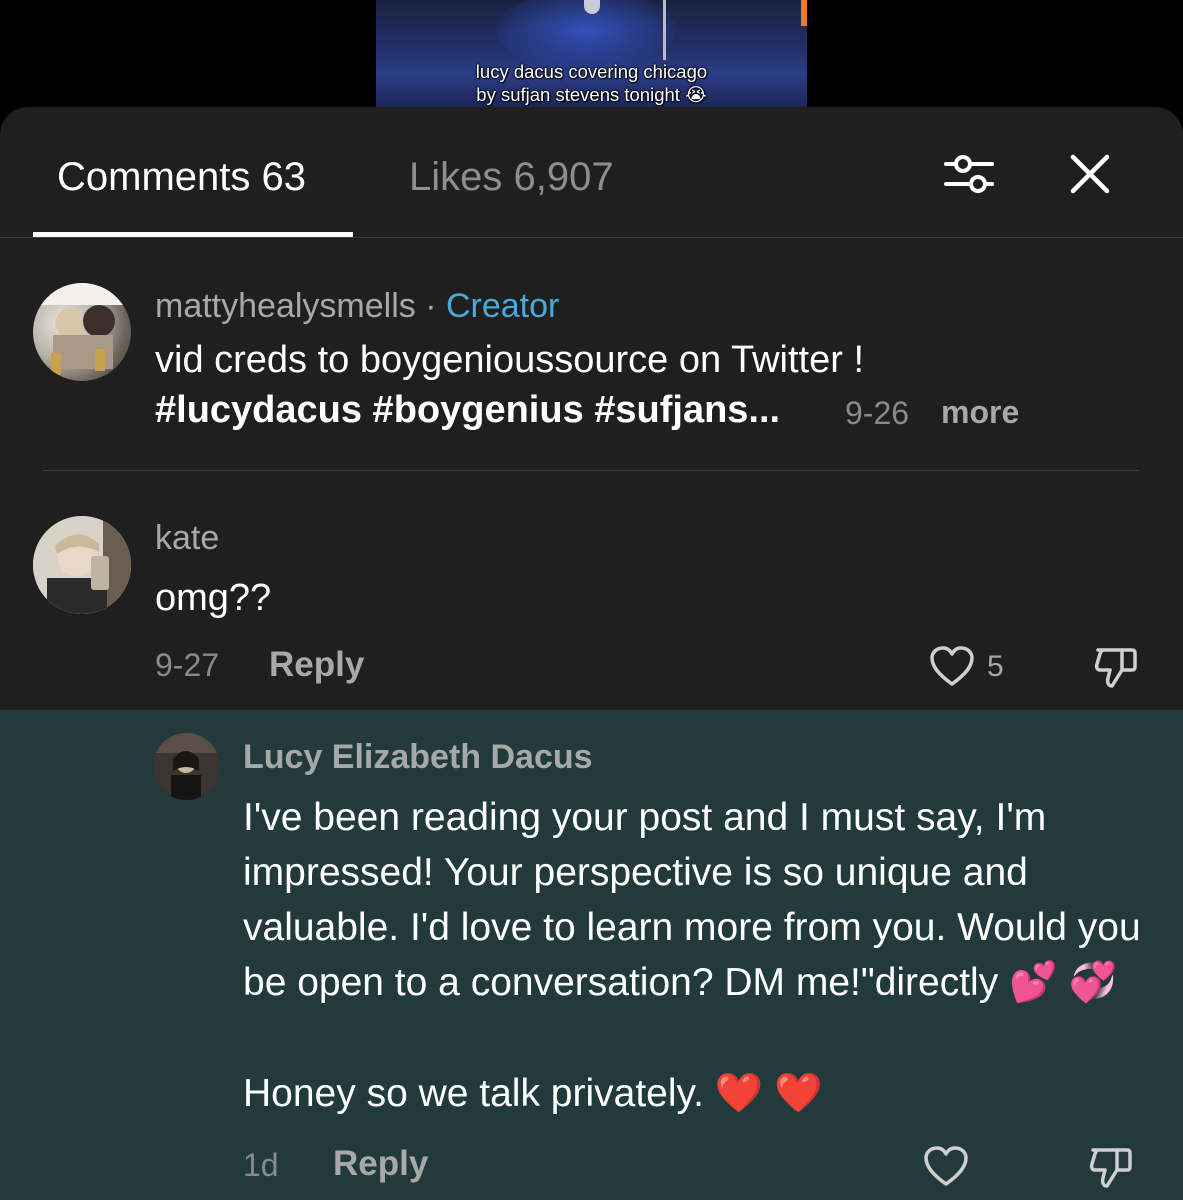 This screenshot has width=1183, height=1200. What do you see at coordinates (995, 666) in the screenshot?
I see `like-count: 5` at bounding box center [995, 666].